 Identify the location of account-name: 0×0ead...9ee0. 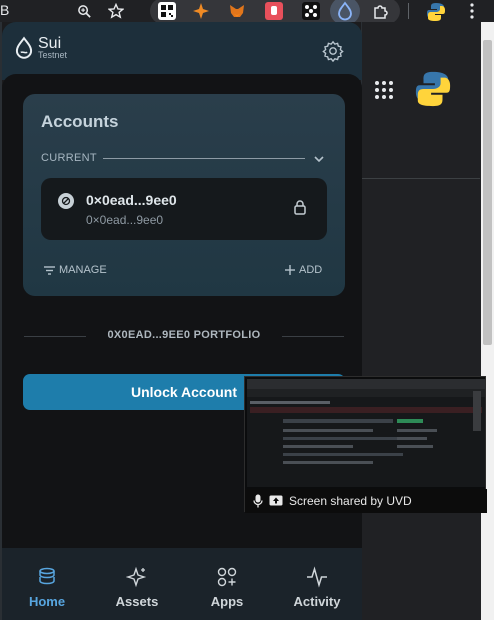
(131, 200).